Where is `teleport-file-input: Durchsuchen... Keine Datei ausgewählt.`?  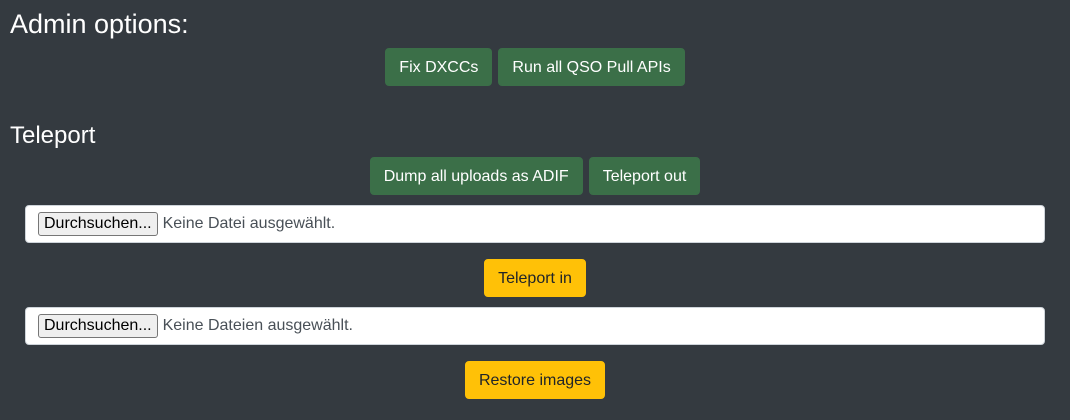
teleport-file-input: Durchsuchen... Keine Datei ausgewählt. is located at coordinates (535, 224).